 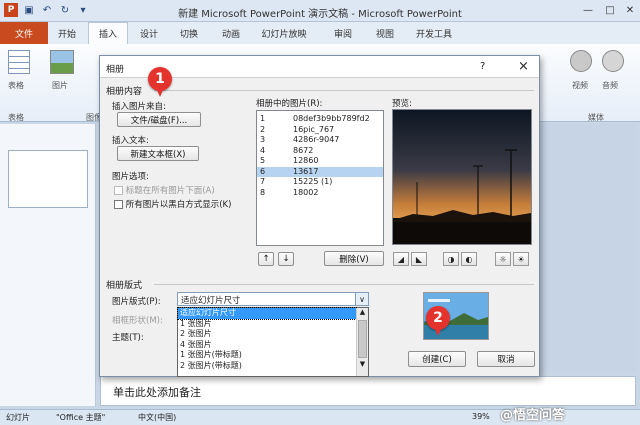 I want to click on annotation-marker-1: 1, so click(x=160, y=82).